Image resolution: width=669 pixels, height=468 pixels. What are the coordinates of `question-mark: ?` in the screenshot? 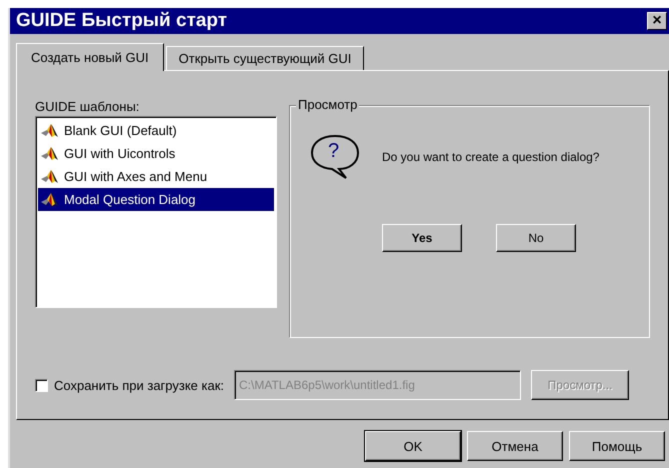 It's located at (334, 151).